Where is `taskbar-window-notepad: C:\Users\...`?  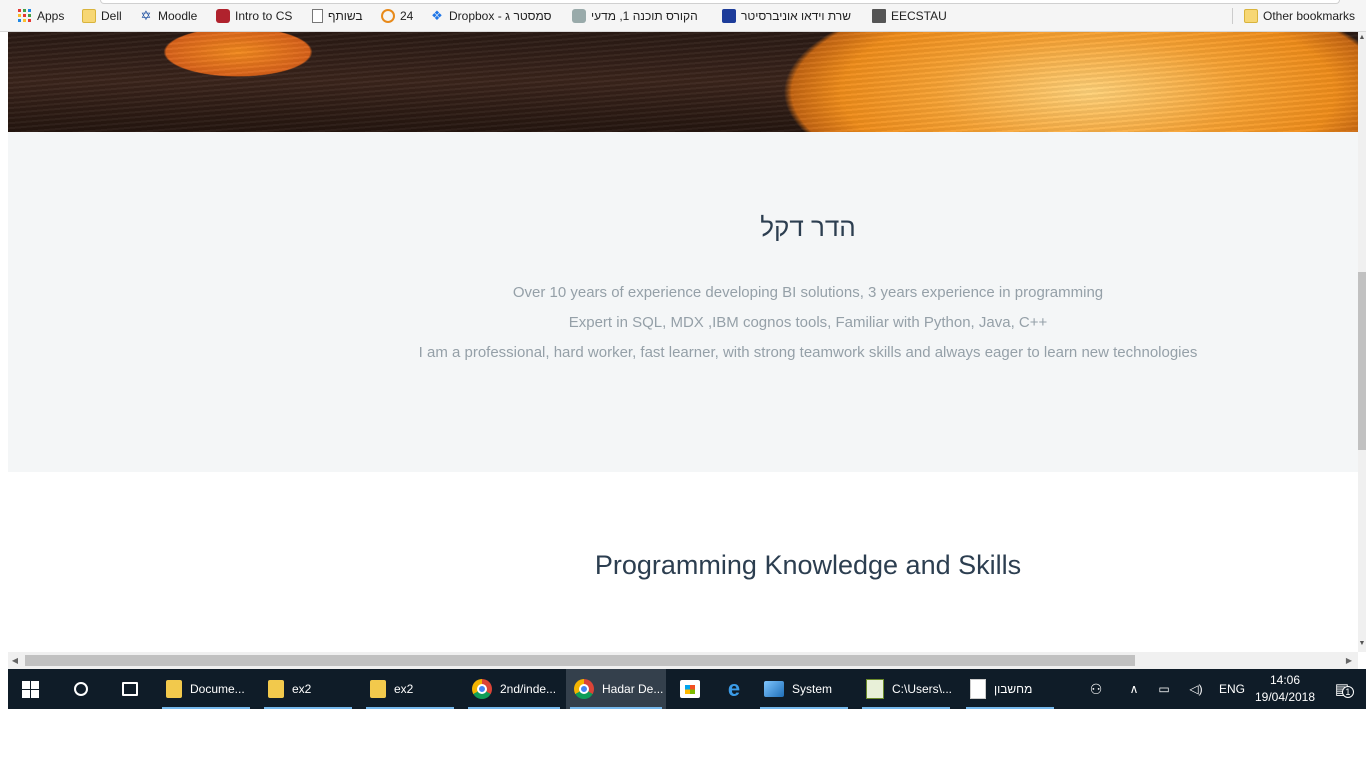
taskbar-window-notepad: C:\Users\... is located at coordinates (906, 689).